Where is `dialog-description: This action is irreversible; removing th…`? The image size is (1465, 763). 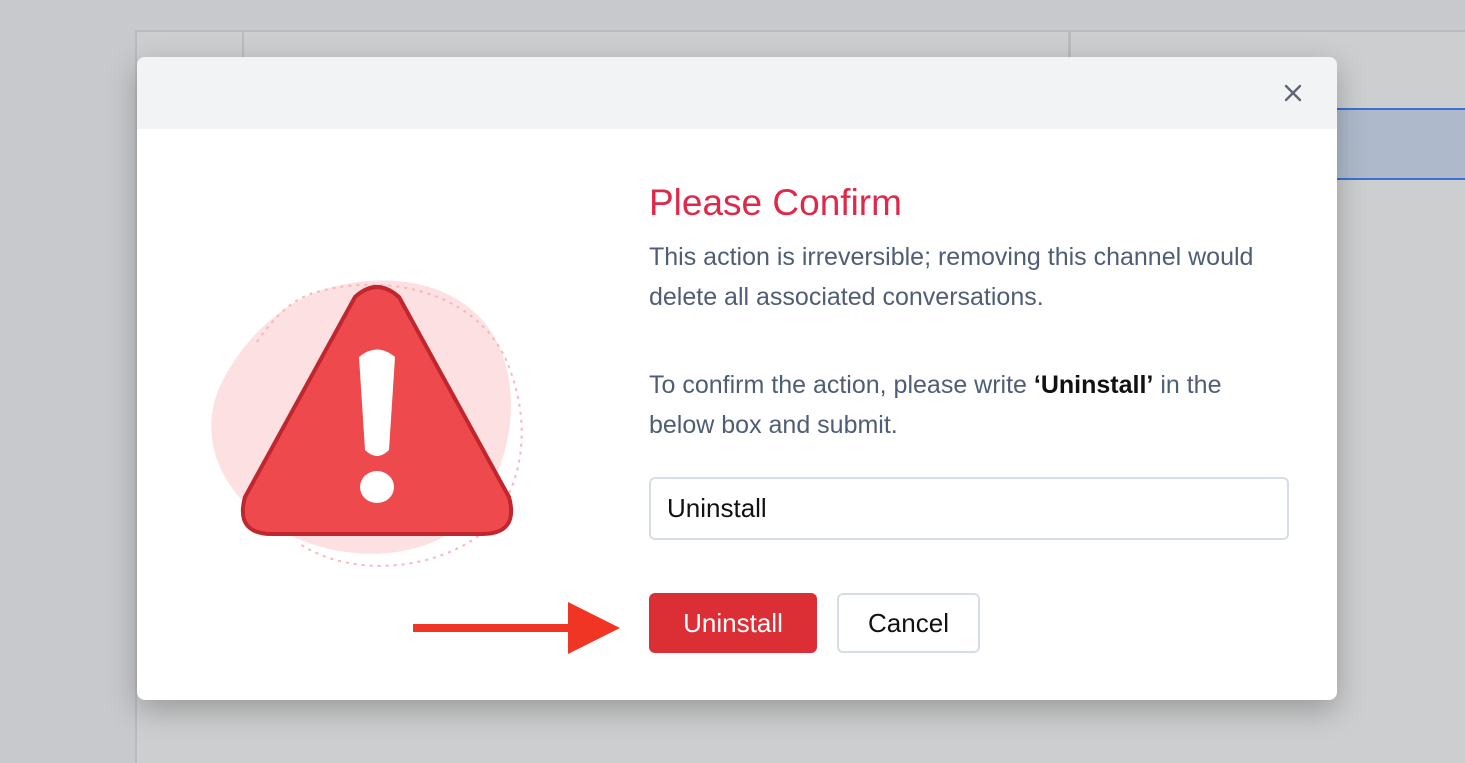 dialog-description: This action is irreversible; removing th… is located at coordinates (951, 277).